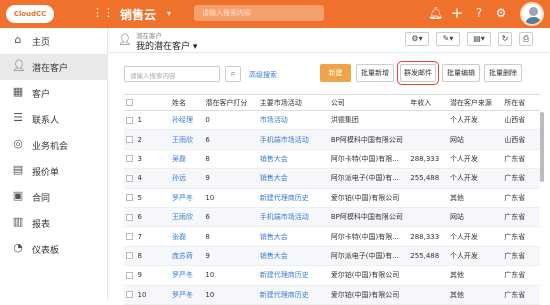 The height and width of the screenshot is (305, 550). Describe the element at coordinates (457, 13) in the screenshot. I see `plus-icon: +` at that location.